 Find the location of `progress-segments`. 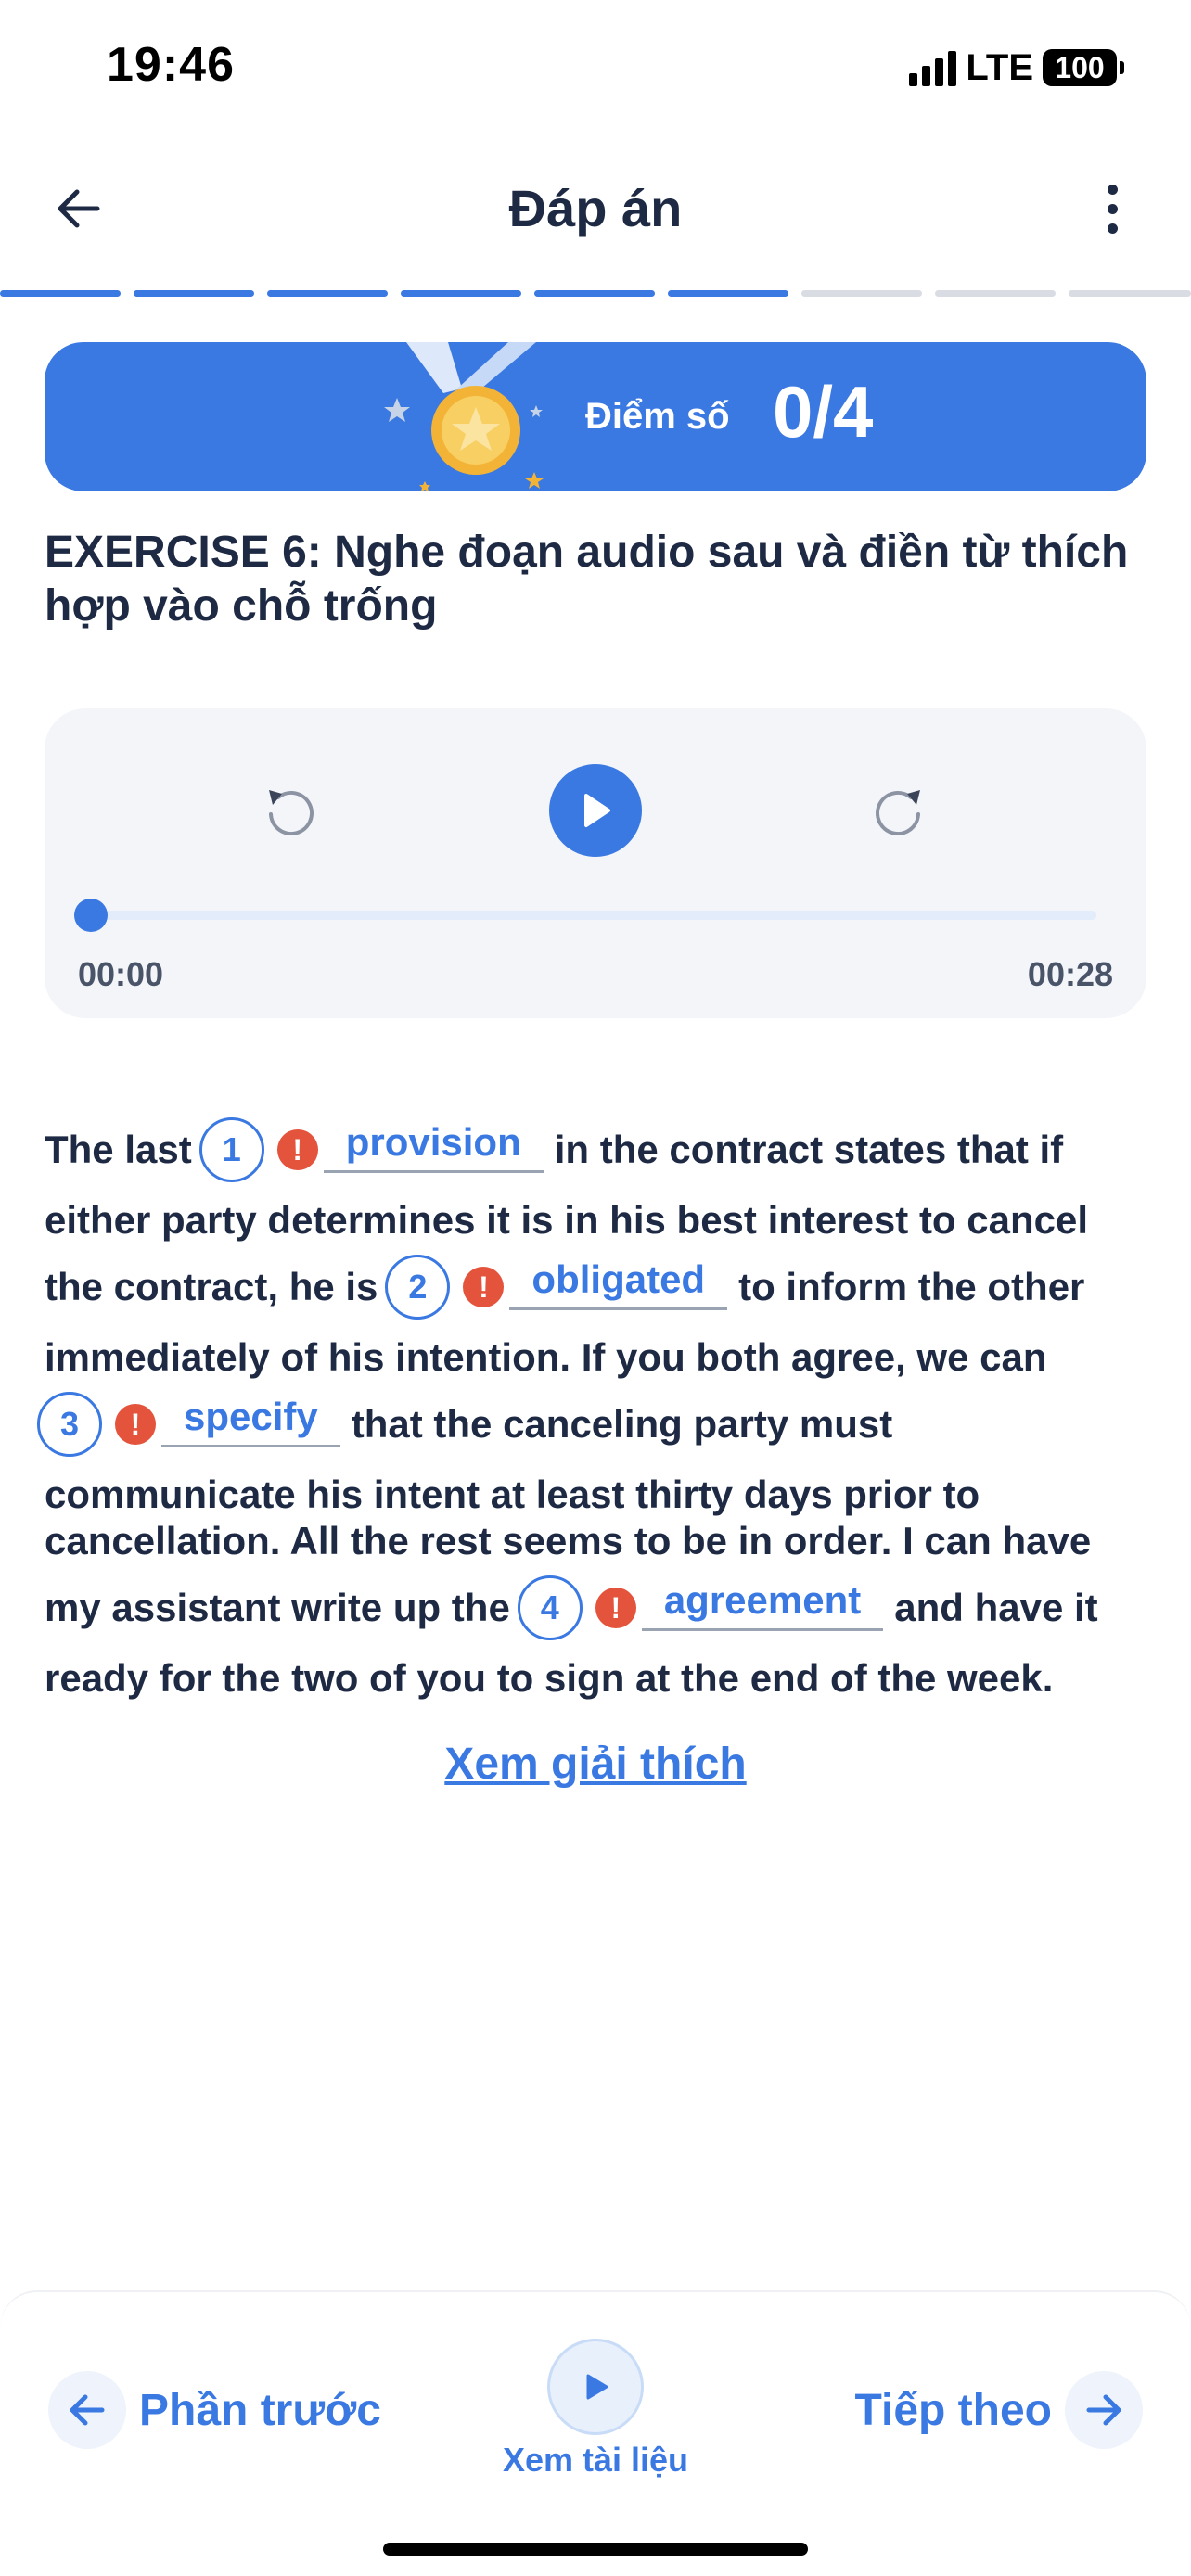

progress-segments is located at coordinates (595, 293).